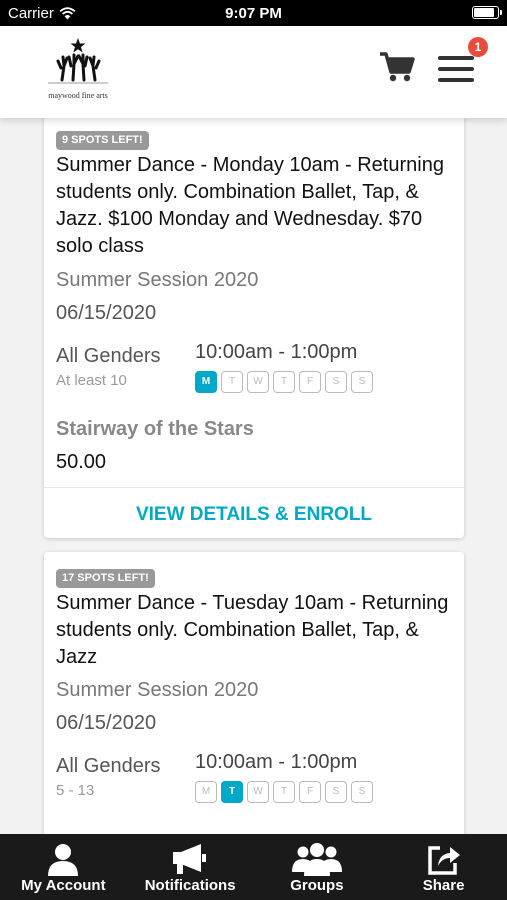 This screenshot has width=507, height=900. I want to click on class-price: 50.00, so click(81, 462).